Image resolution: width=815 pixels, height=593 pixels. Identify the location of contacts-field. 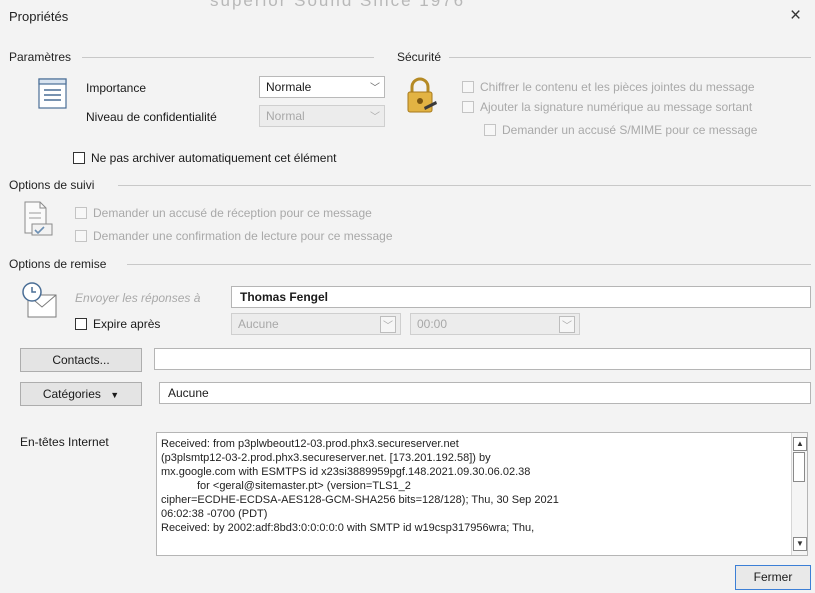
(482, 359).